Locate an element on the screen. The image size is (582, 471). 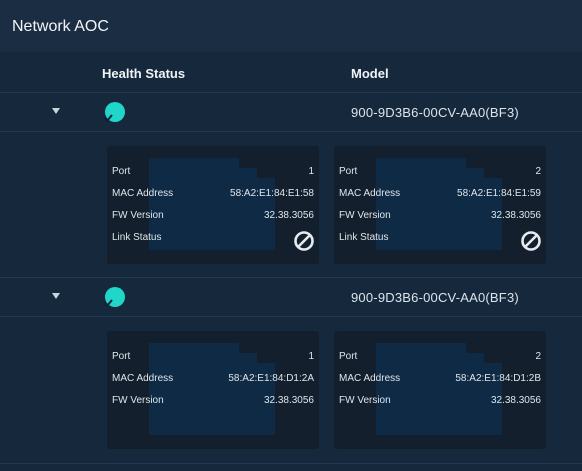
mac-row: MAC Address 58:A2:E1:84:E1:58 is located at coordinates (213, 195).